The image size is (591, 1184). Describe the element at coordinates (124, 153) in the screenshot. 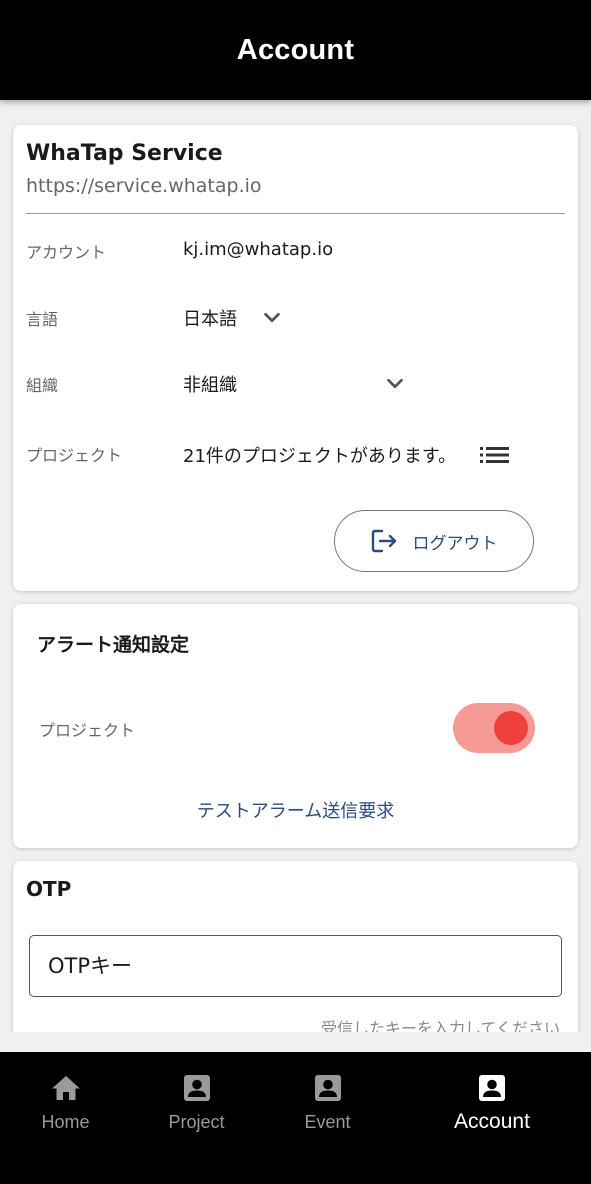

I see `service-name: WhaTap Service` at that location.